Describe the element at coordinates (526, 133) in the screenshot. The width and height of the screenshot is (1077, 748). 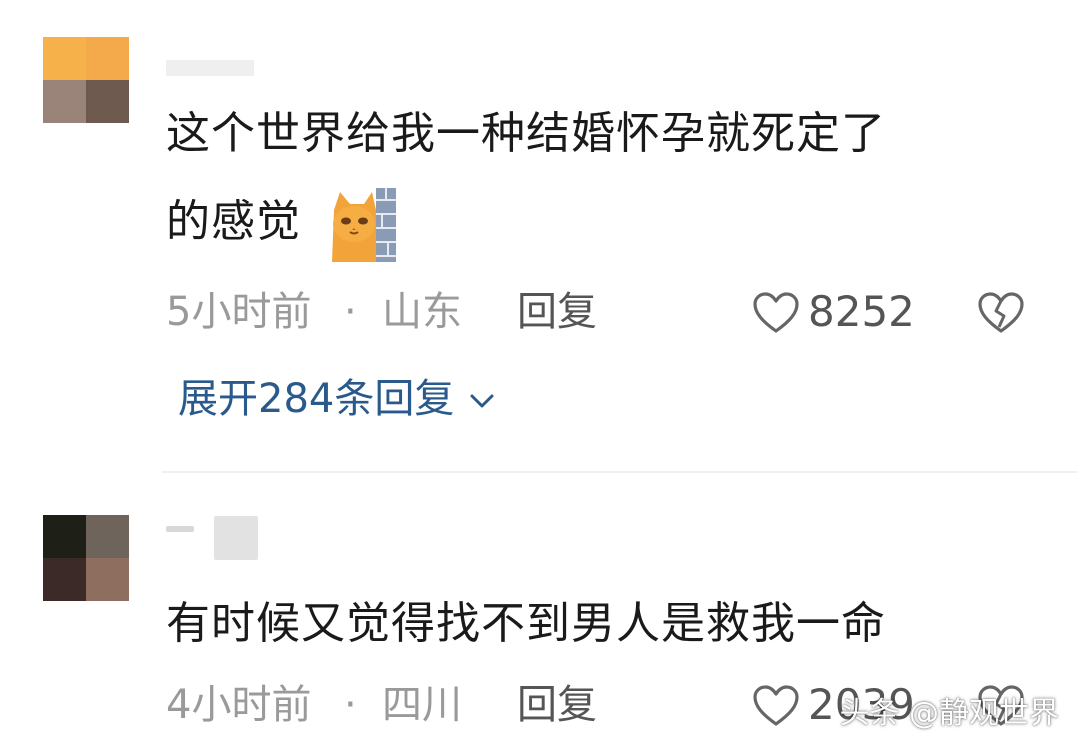
I see `comment-text: 这个世界给我一种结婚怀孕就死定了` at that location.